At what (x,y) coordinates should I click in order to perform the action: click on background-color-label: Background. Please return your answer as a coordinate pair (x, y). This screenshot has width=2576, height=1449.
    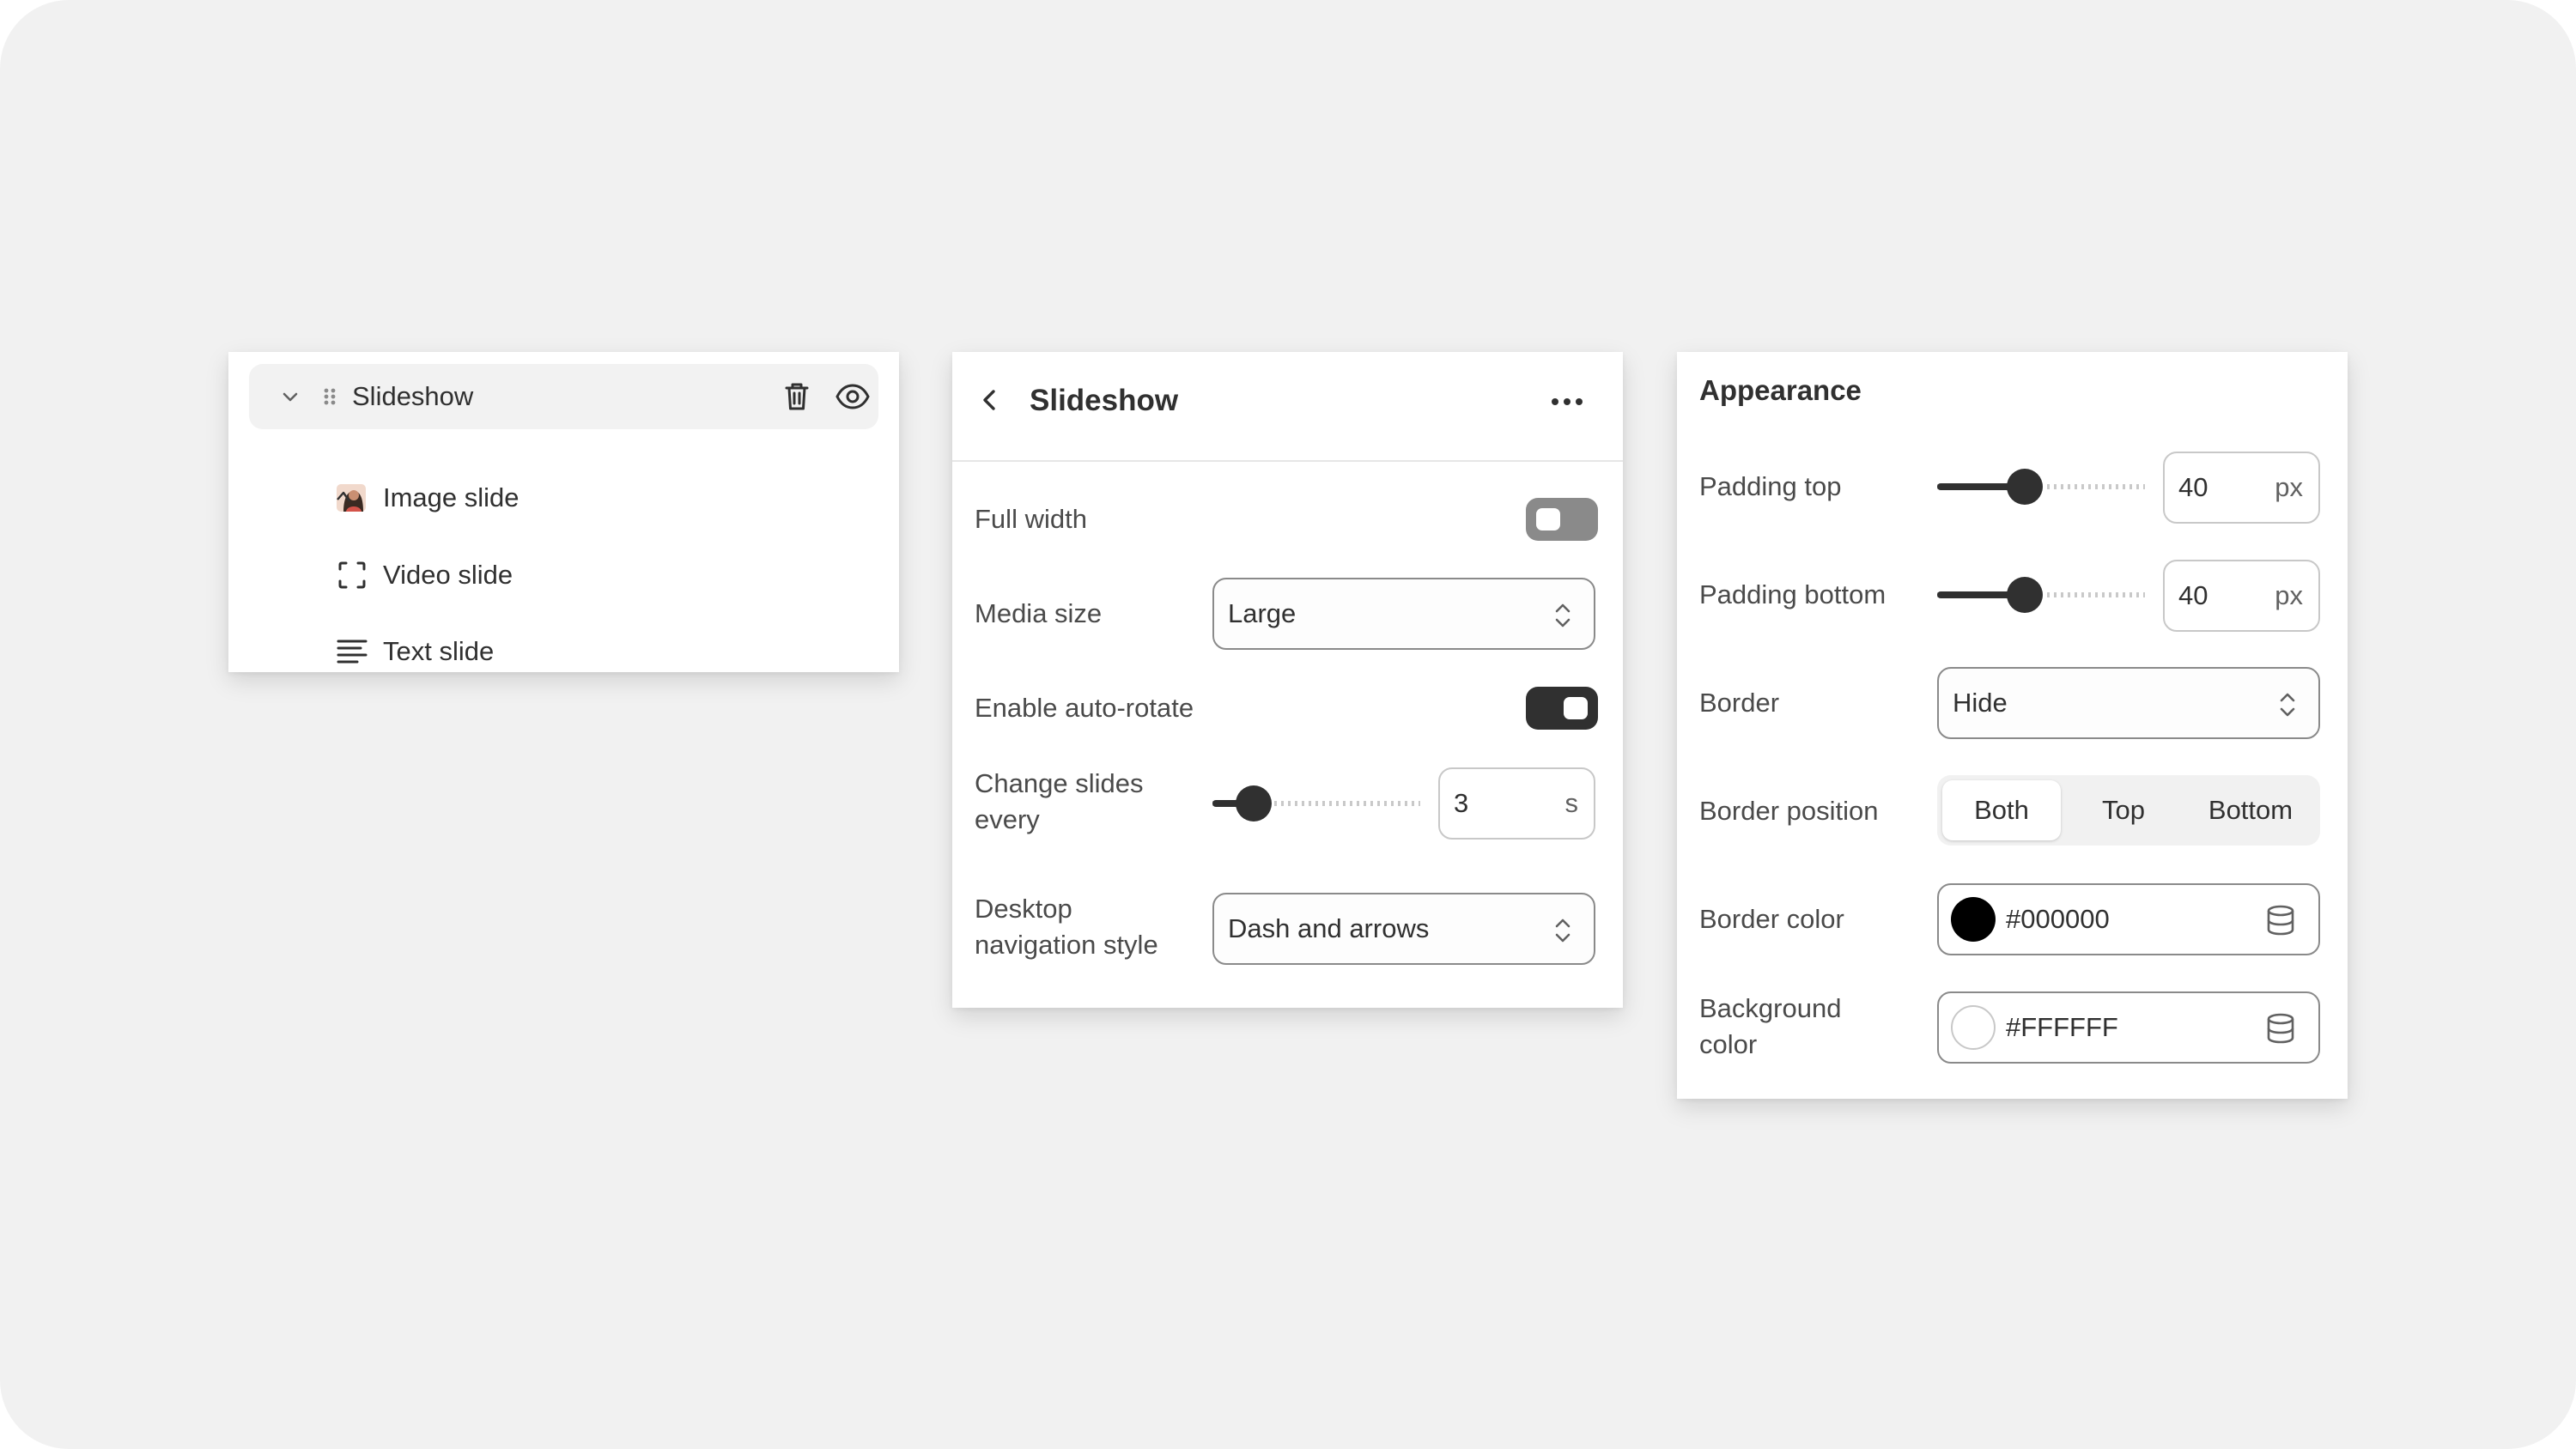
    Looking at the image, I should click on (1770, 1008).